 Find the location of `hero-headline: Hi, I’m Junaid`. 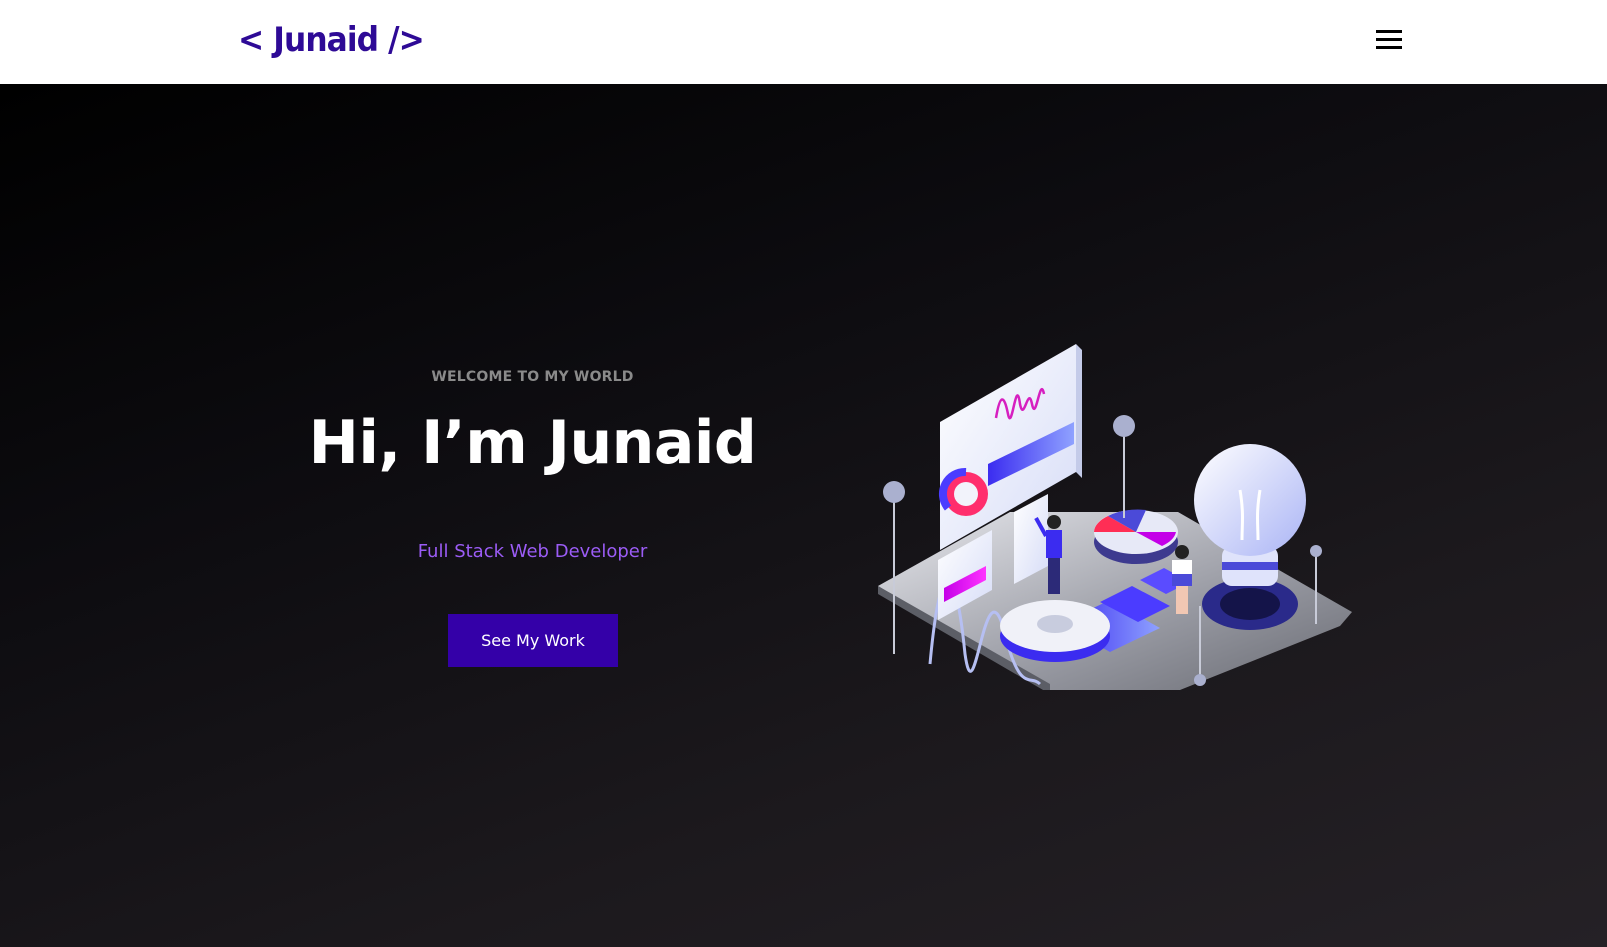

hero-headline: Hi, I’m Junaid is located at coordinates (532, 443).